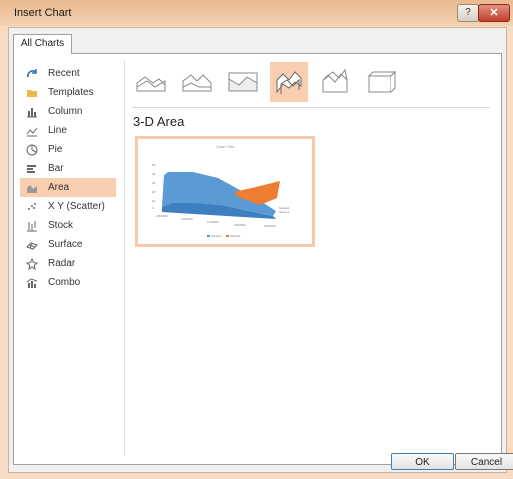 The image size is (513, 479). I want to click on chart-type-scatter: X Y (Scatter), so click(68, 206).